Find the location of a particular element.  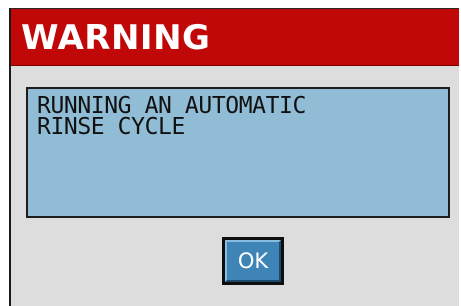

ok-button-face: OK is located at coordinates (253, 261).